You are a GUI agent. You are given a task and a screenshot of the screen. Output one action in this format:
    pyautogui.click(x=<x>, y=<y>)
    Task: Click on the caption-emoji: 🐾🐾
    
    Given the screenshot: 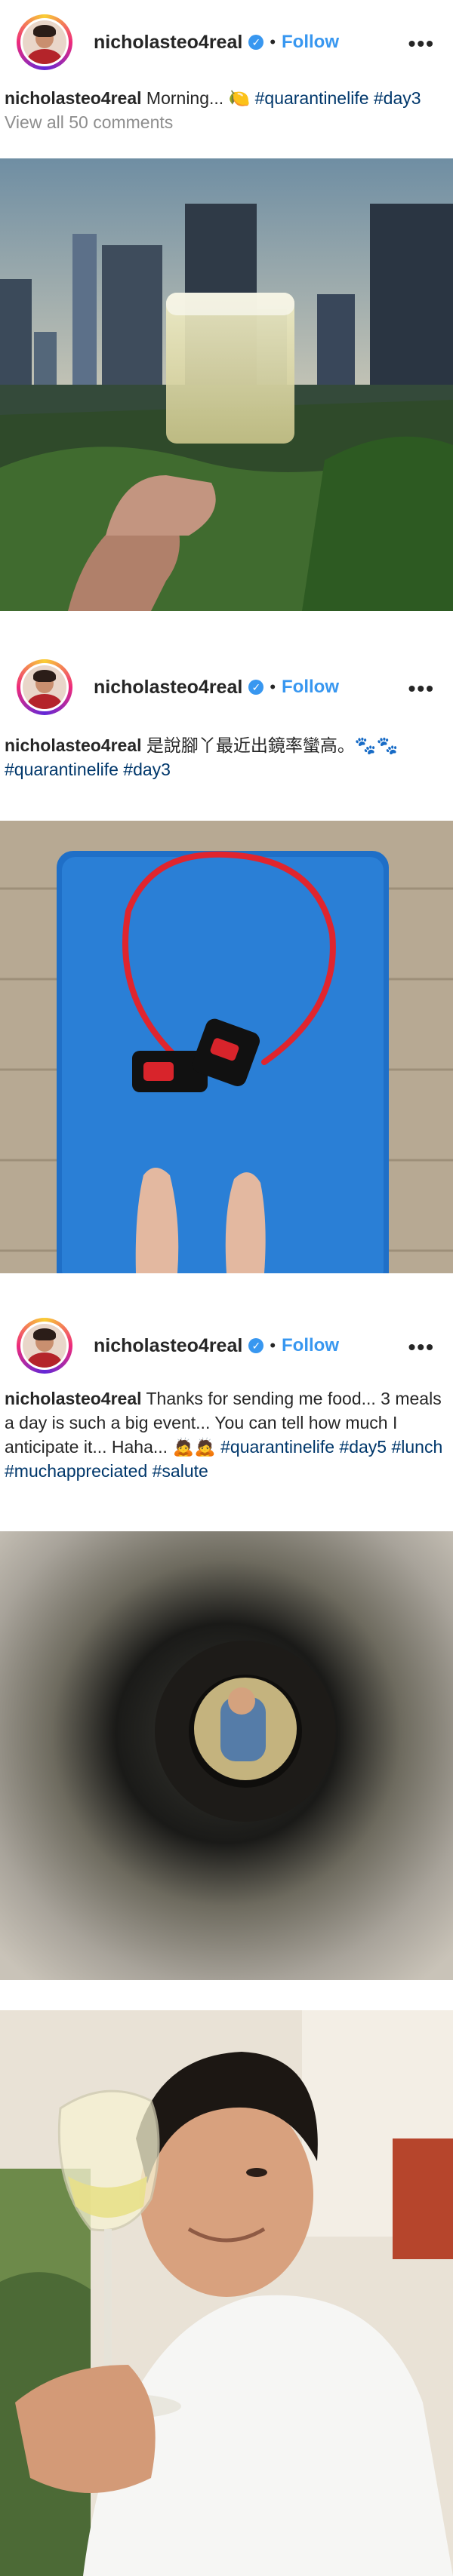 What is the action you would take?
    pyautogui.click(x=377, y=745)
    